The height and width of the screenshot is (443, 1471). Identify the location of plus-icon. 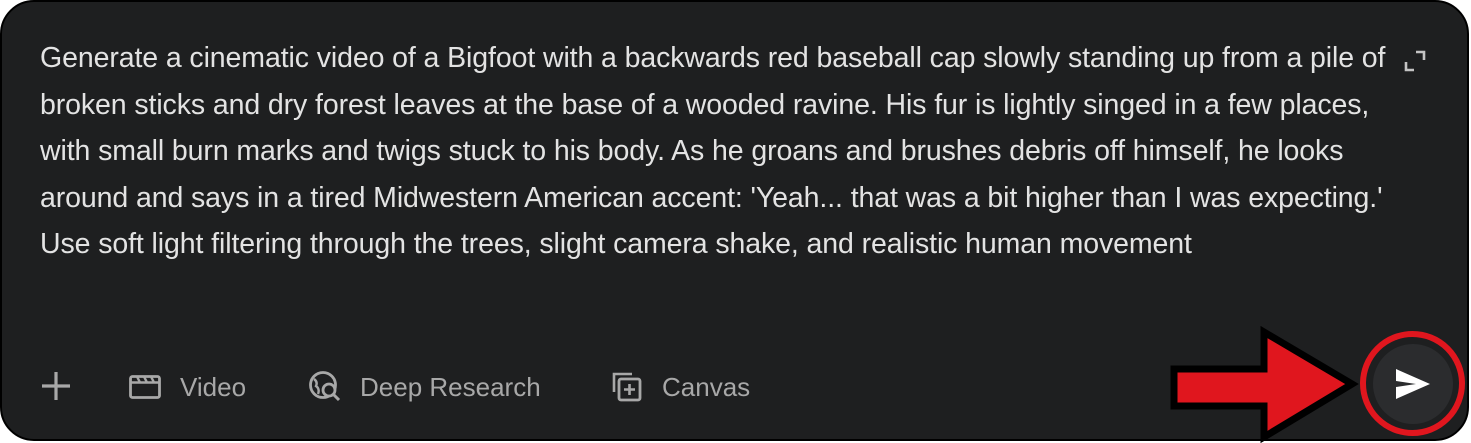
(56, 386).